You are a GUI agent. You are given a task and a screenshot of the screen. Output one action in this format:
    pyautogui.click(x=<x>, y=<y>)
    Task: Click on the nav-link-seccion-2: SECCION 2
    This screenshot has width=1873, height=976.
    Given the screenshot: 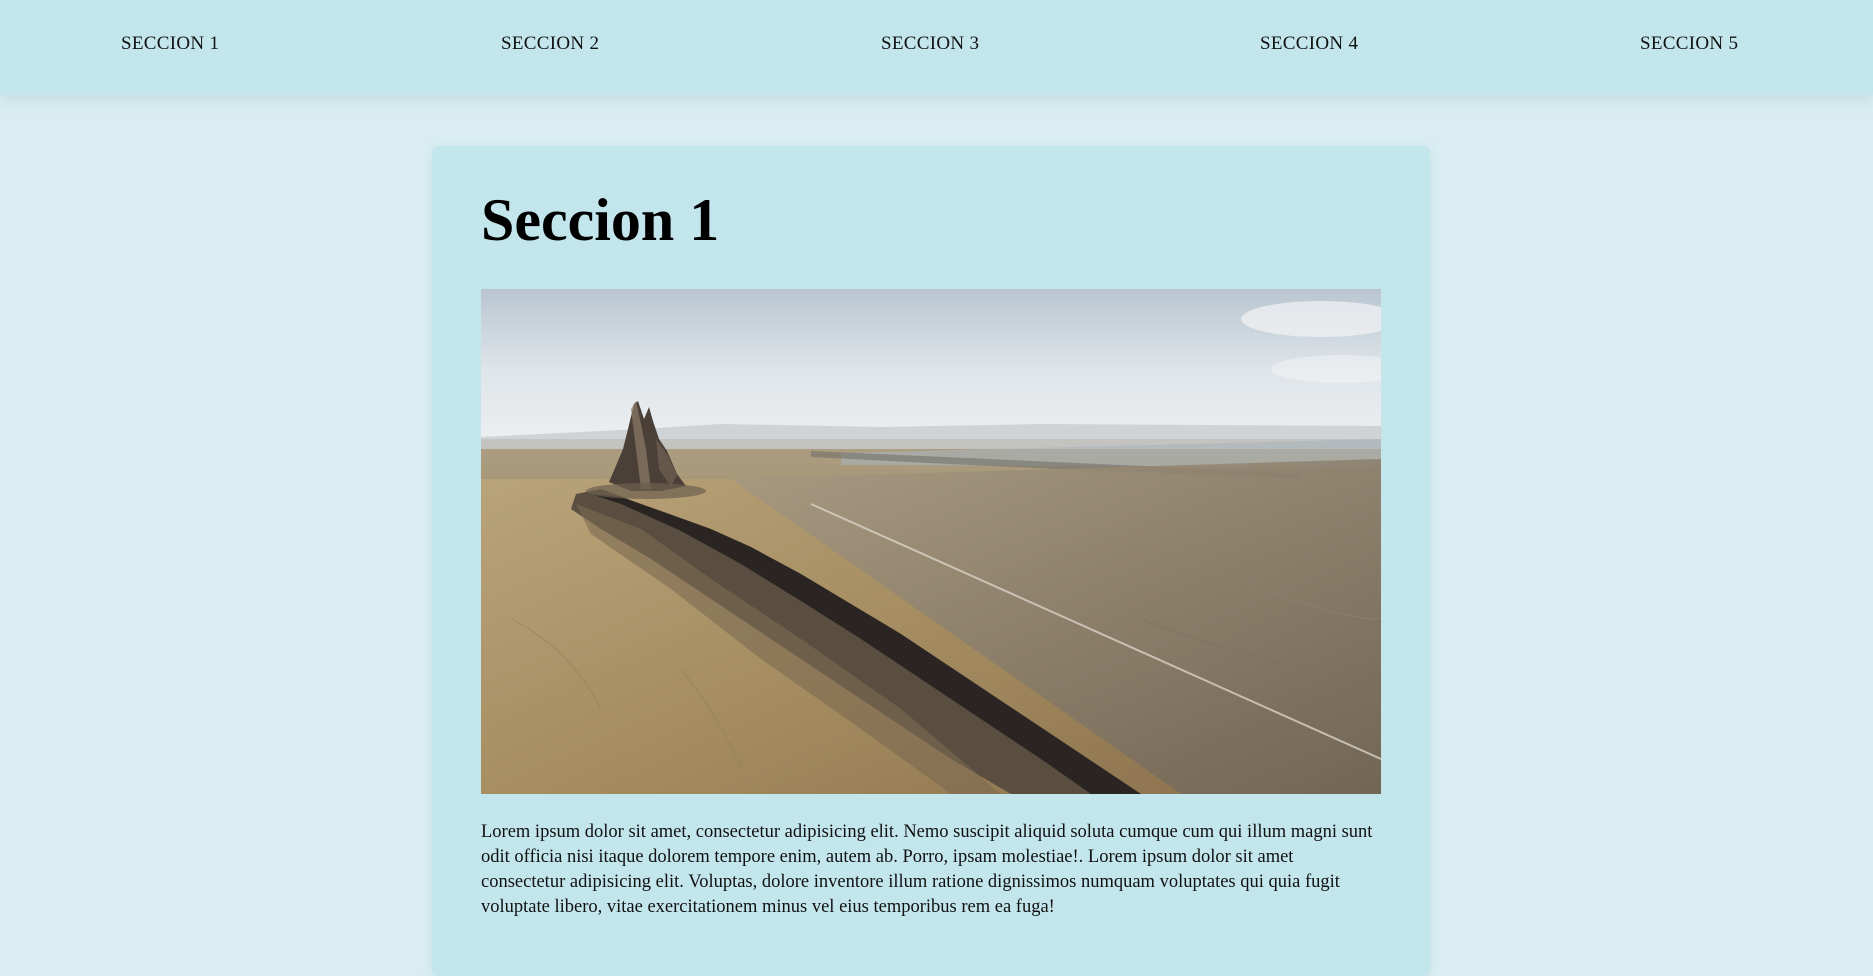 What is the action you would take?
    pyautogui.click(x=550, y=44)
    